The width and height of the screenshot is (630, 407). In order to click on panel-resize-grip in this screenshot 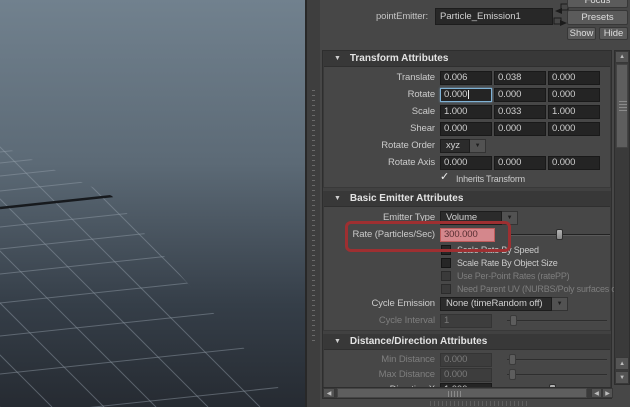, I will do `click(480, 403)`.